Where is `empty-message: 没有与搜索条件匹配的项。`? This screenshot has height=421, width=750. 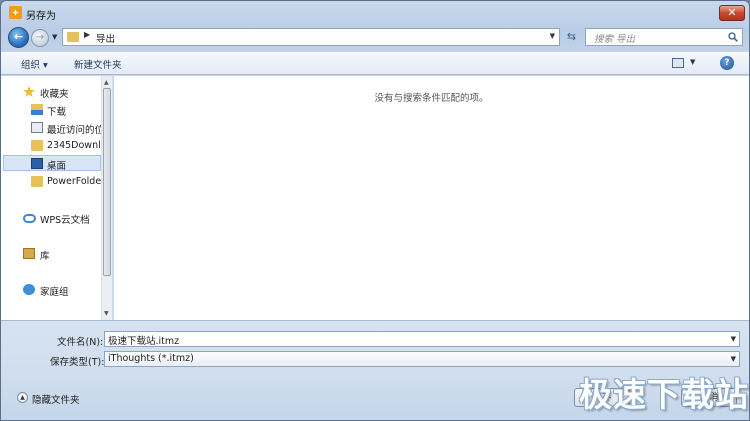 empty-message: 没有与搜索条件匹配的项。 is located at coordinates (431, 98).